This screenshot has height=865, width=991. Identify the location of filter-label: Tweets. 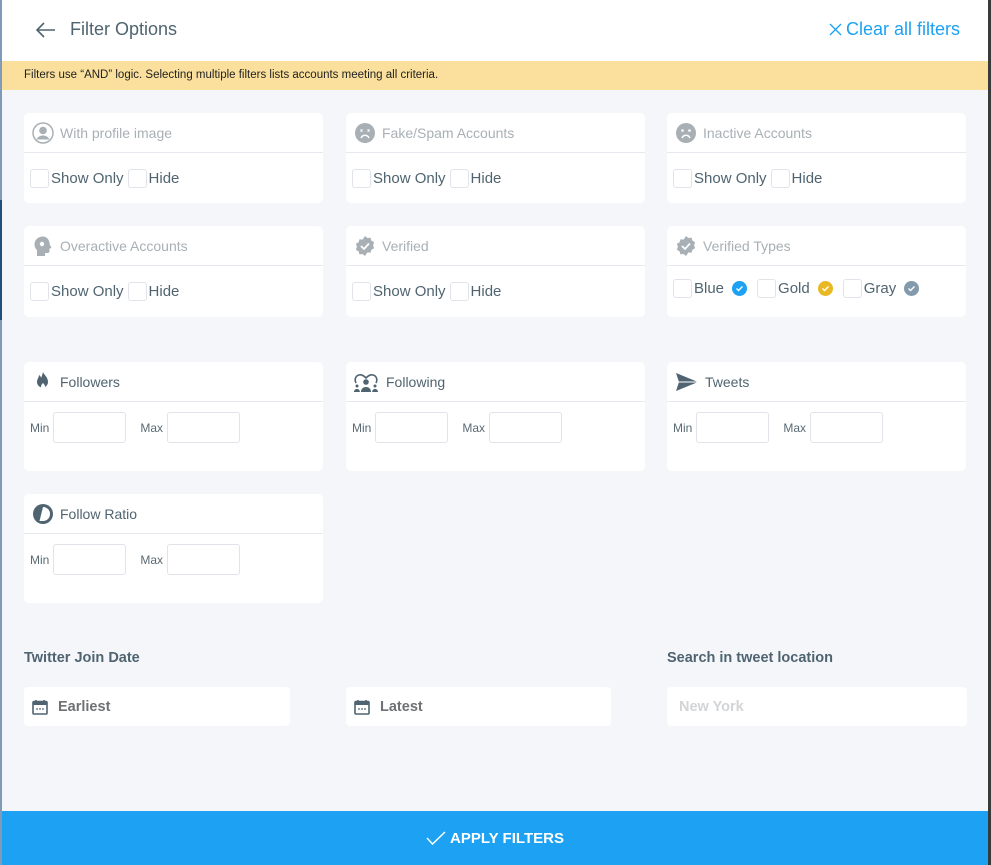
(727, 381).